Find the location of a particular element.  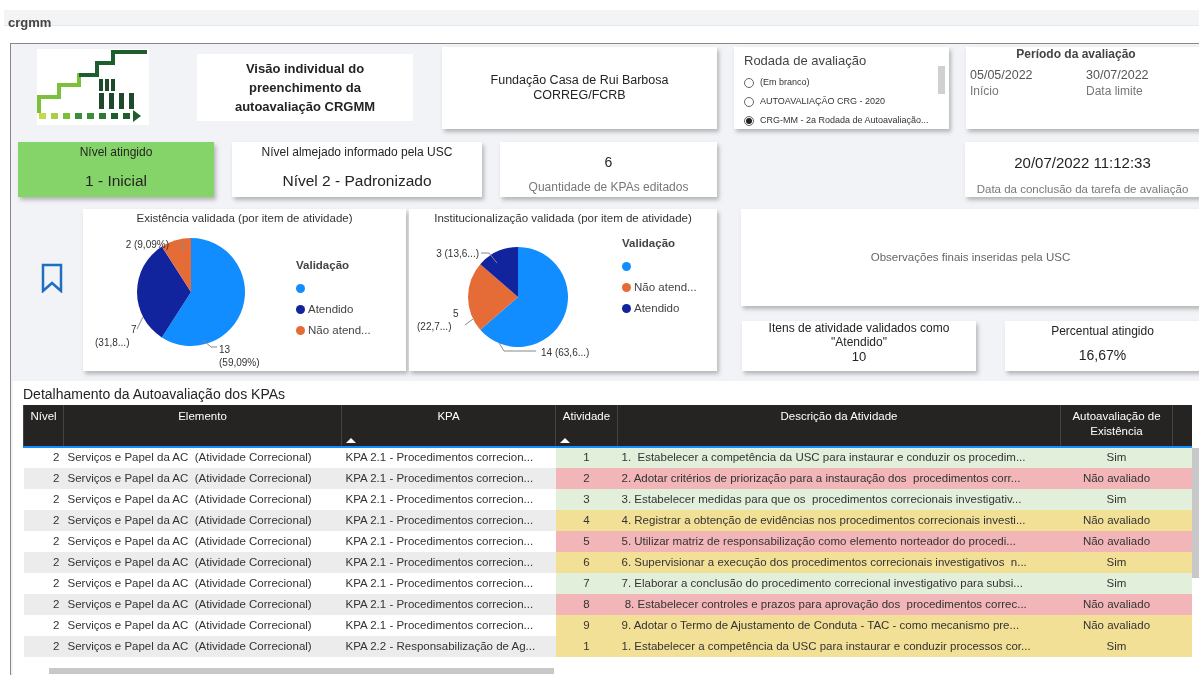

card-value: 1 - Inicial is located at coordinates (116, 181).